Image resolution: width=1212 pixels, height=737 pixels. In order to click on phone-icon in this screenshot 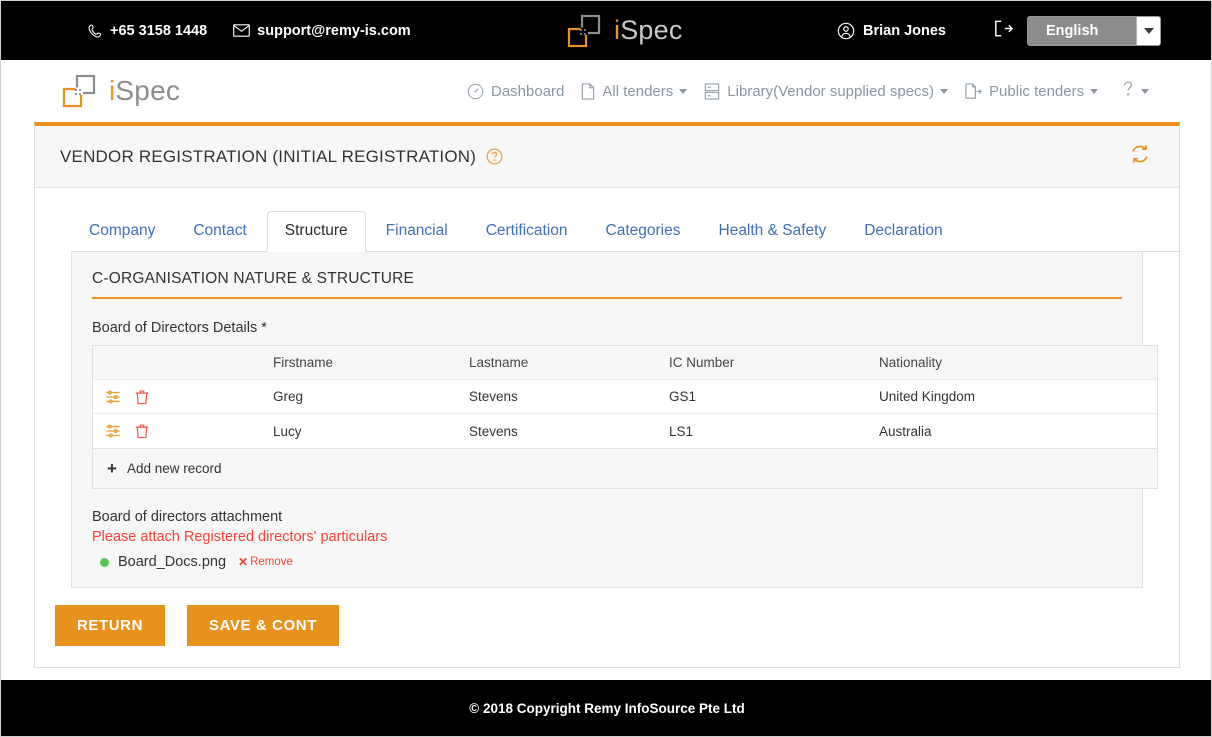, I will do `click(95, 31)`.